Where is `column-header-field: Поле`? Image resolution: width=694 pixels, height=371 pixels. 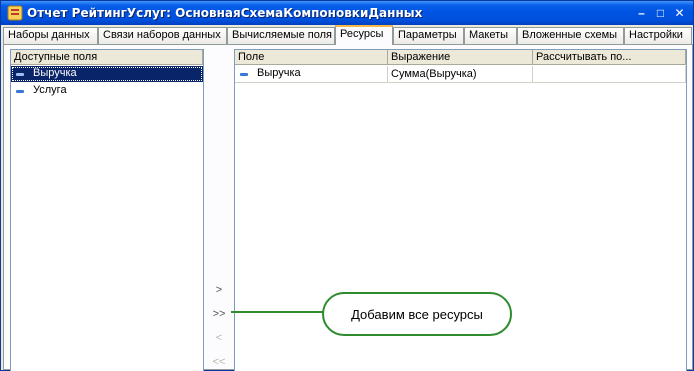
column-header-field: Поле is located at coordinates (311, 57).